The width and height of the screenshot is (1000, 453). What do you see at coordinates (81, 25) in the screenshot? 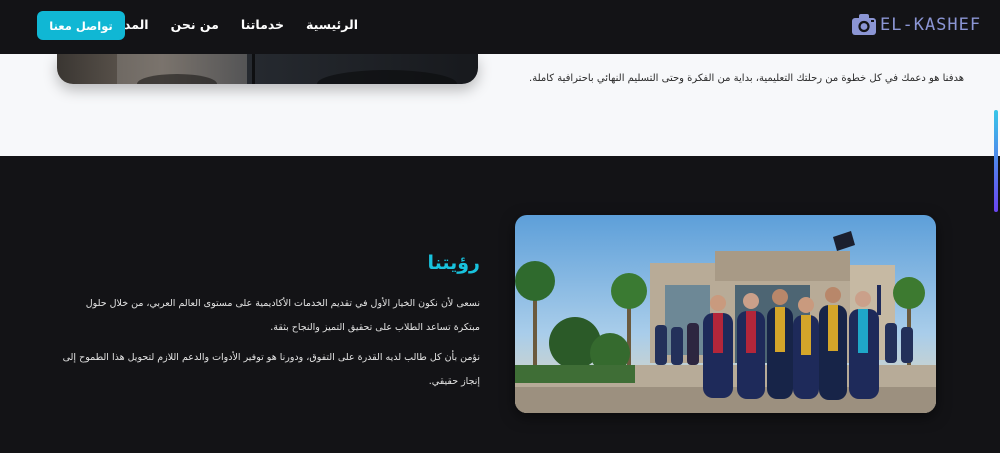
I see `contact-us-button: تواصل معنا` at bounding box center [81, 25].